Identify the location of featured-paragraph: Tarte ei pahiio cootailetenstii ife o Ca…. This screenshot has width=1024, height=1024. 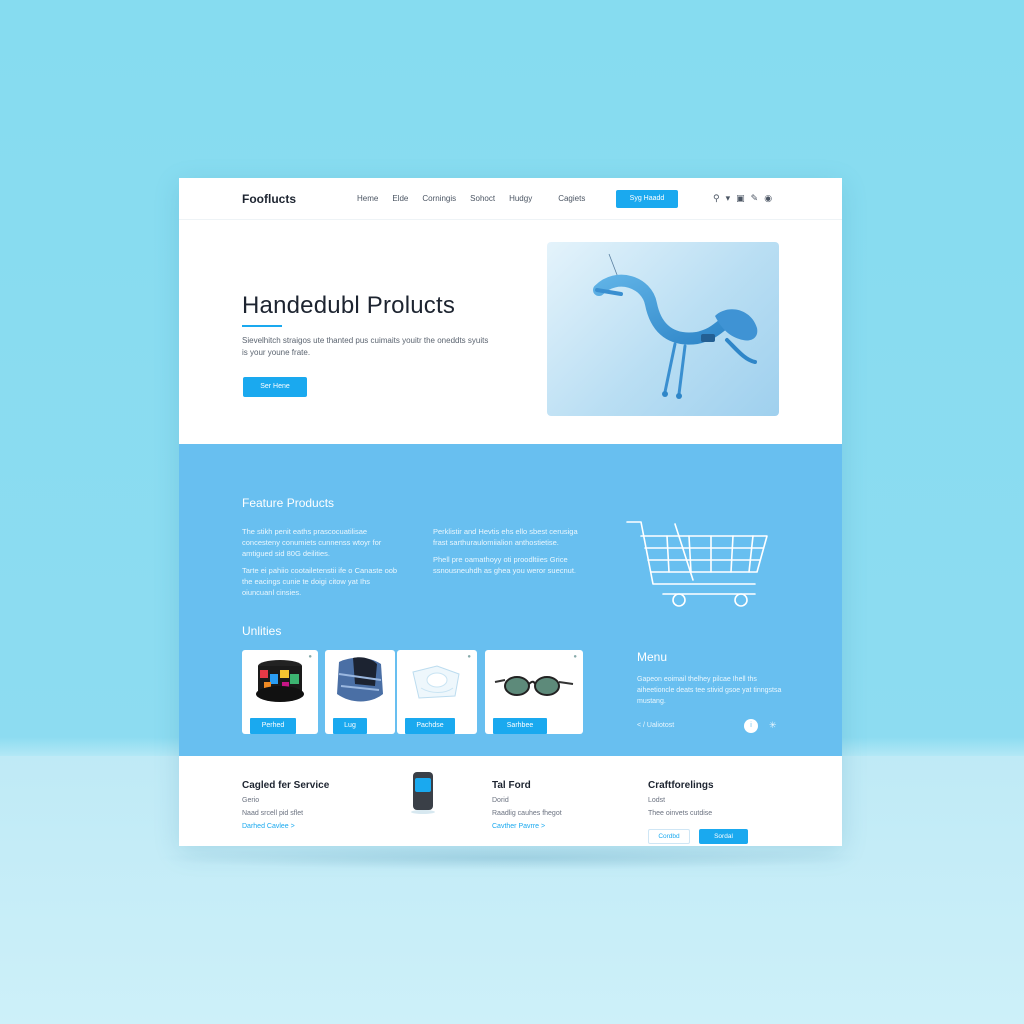
(320, 581).